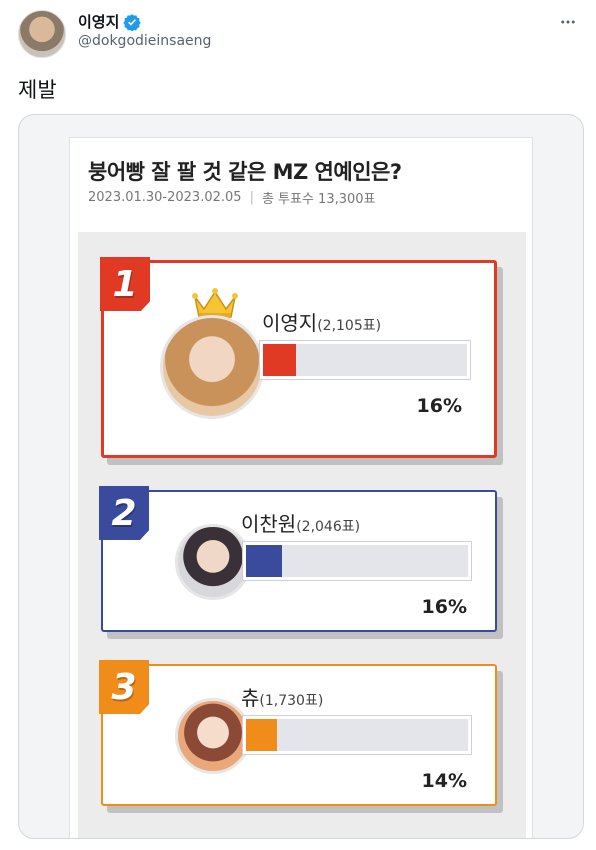 This screenshot has width=596, height=850. I want to click on poll-candidate-2: 2 이찬원(2,046표) 16%, so click(298, 559).